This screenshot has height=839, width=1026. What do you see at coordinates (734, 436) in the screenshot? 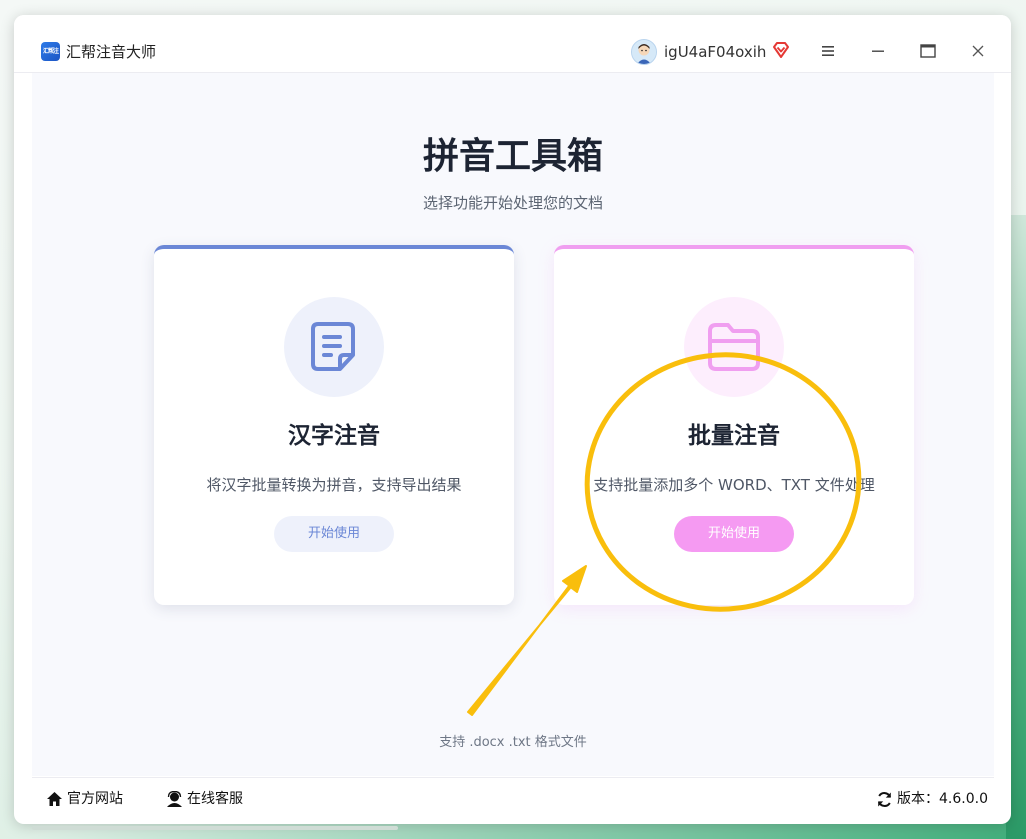
I see `card-title: 批量注音` at bounding box center [734, 436].